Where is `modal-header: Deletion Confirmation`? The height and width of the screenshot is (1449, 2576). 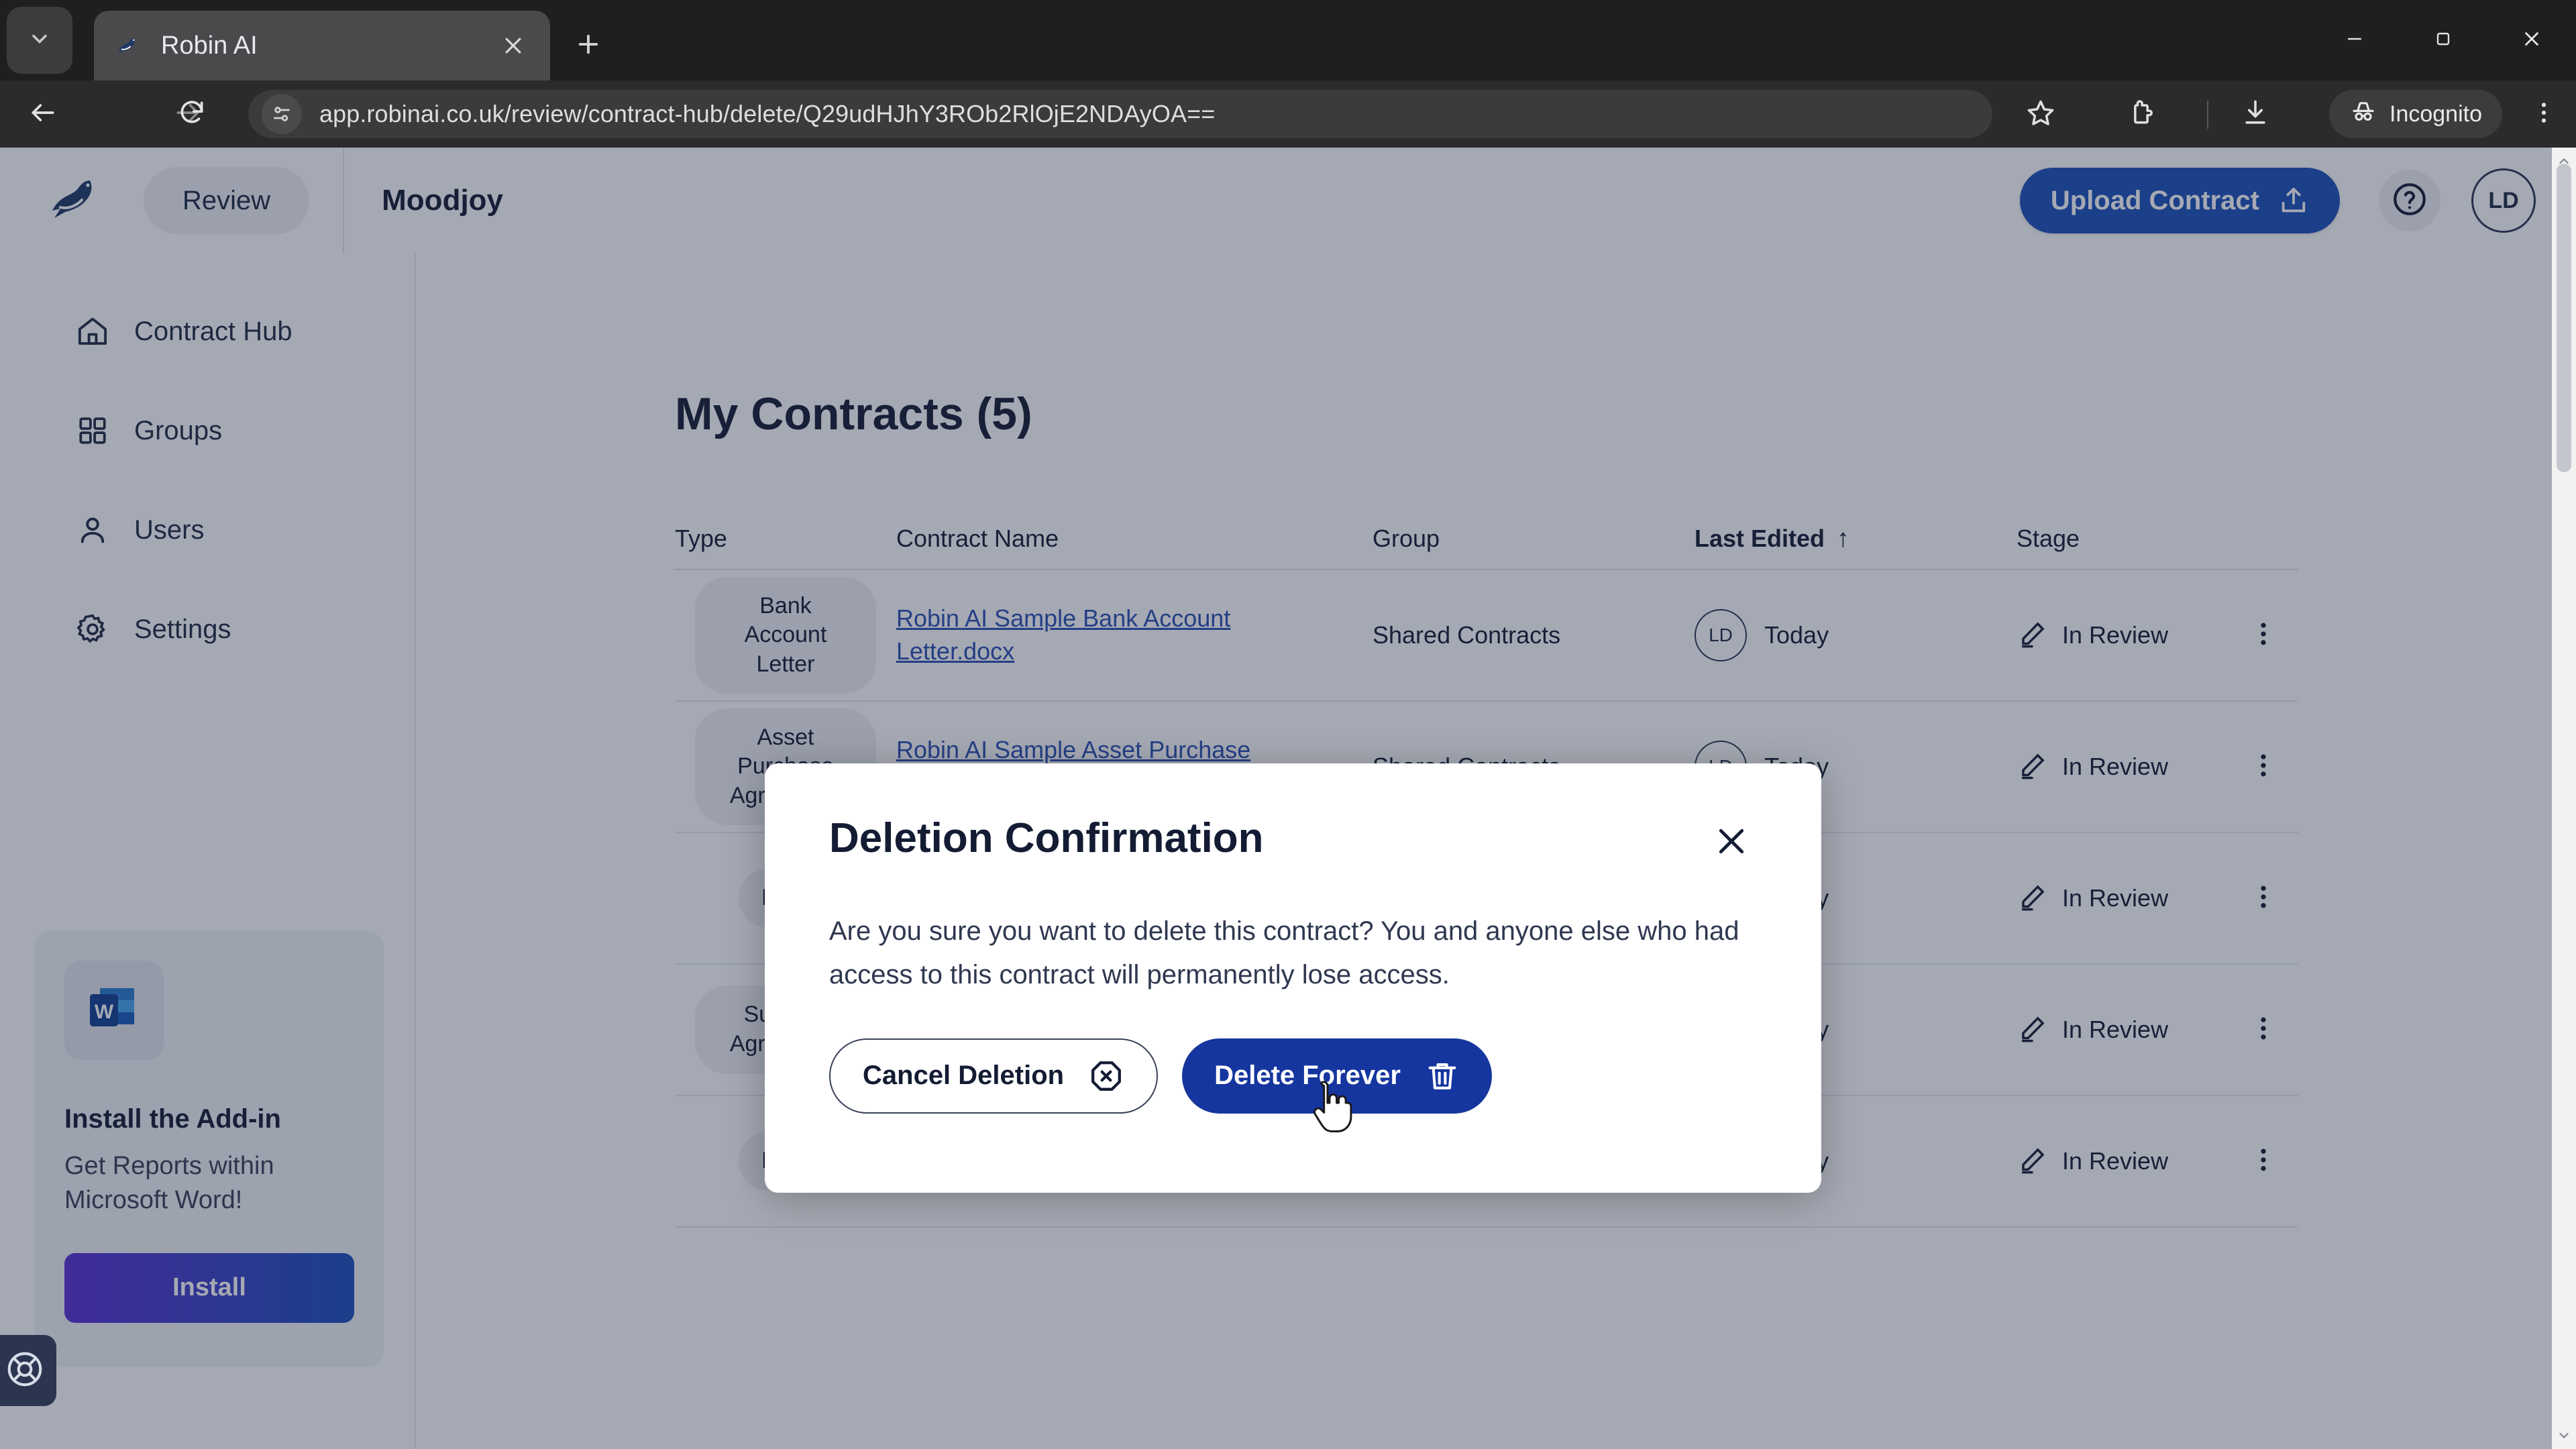
modal-header: Deletion Confirmation is located at coordinates (1293, 841).